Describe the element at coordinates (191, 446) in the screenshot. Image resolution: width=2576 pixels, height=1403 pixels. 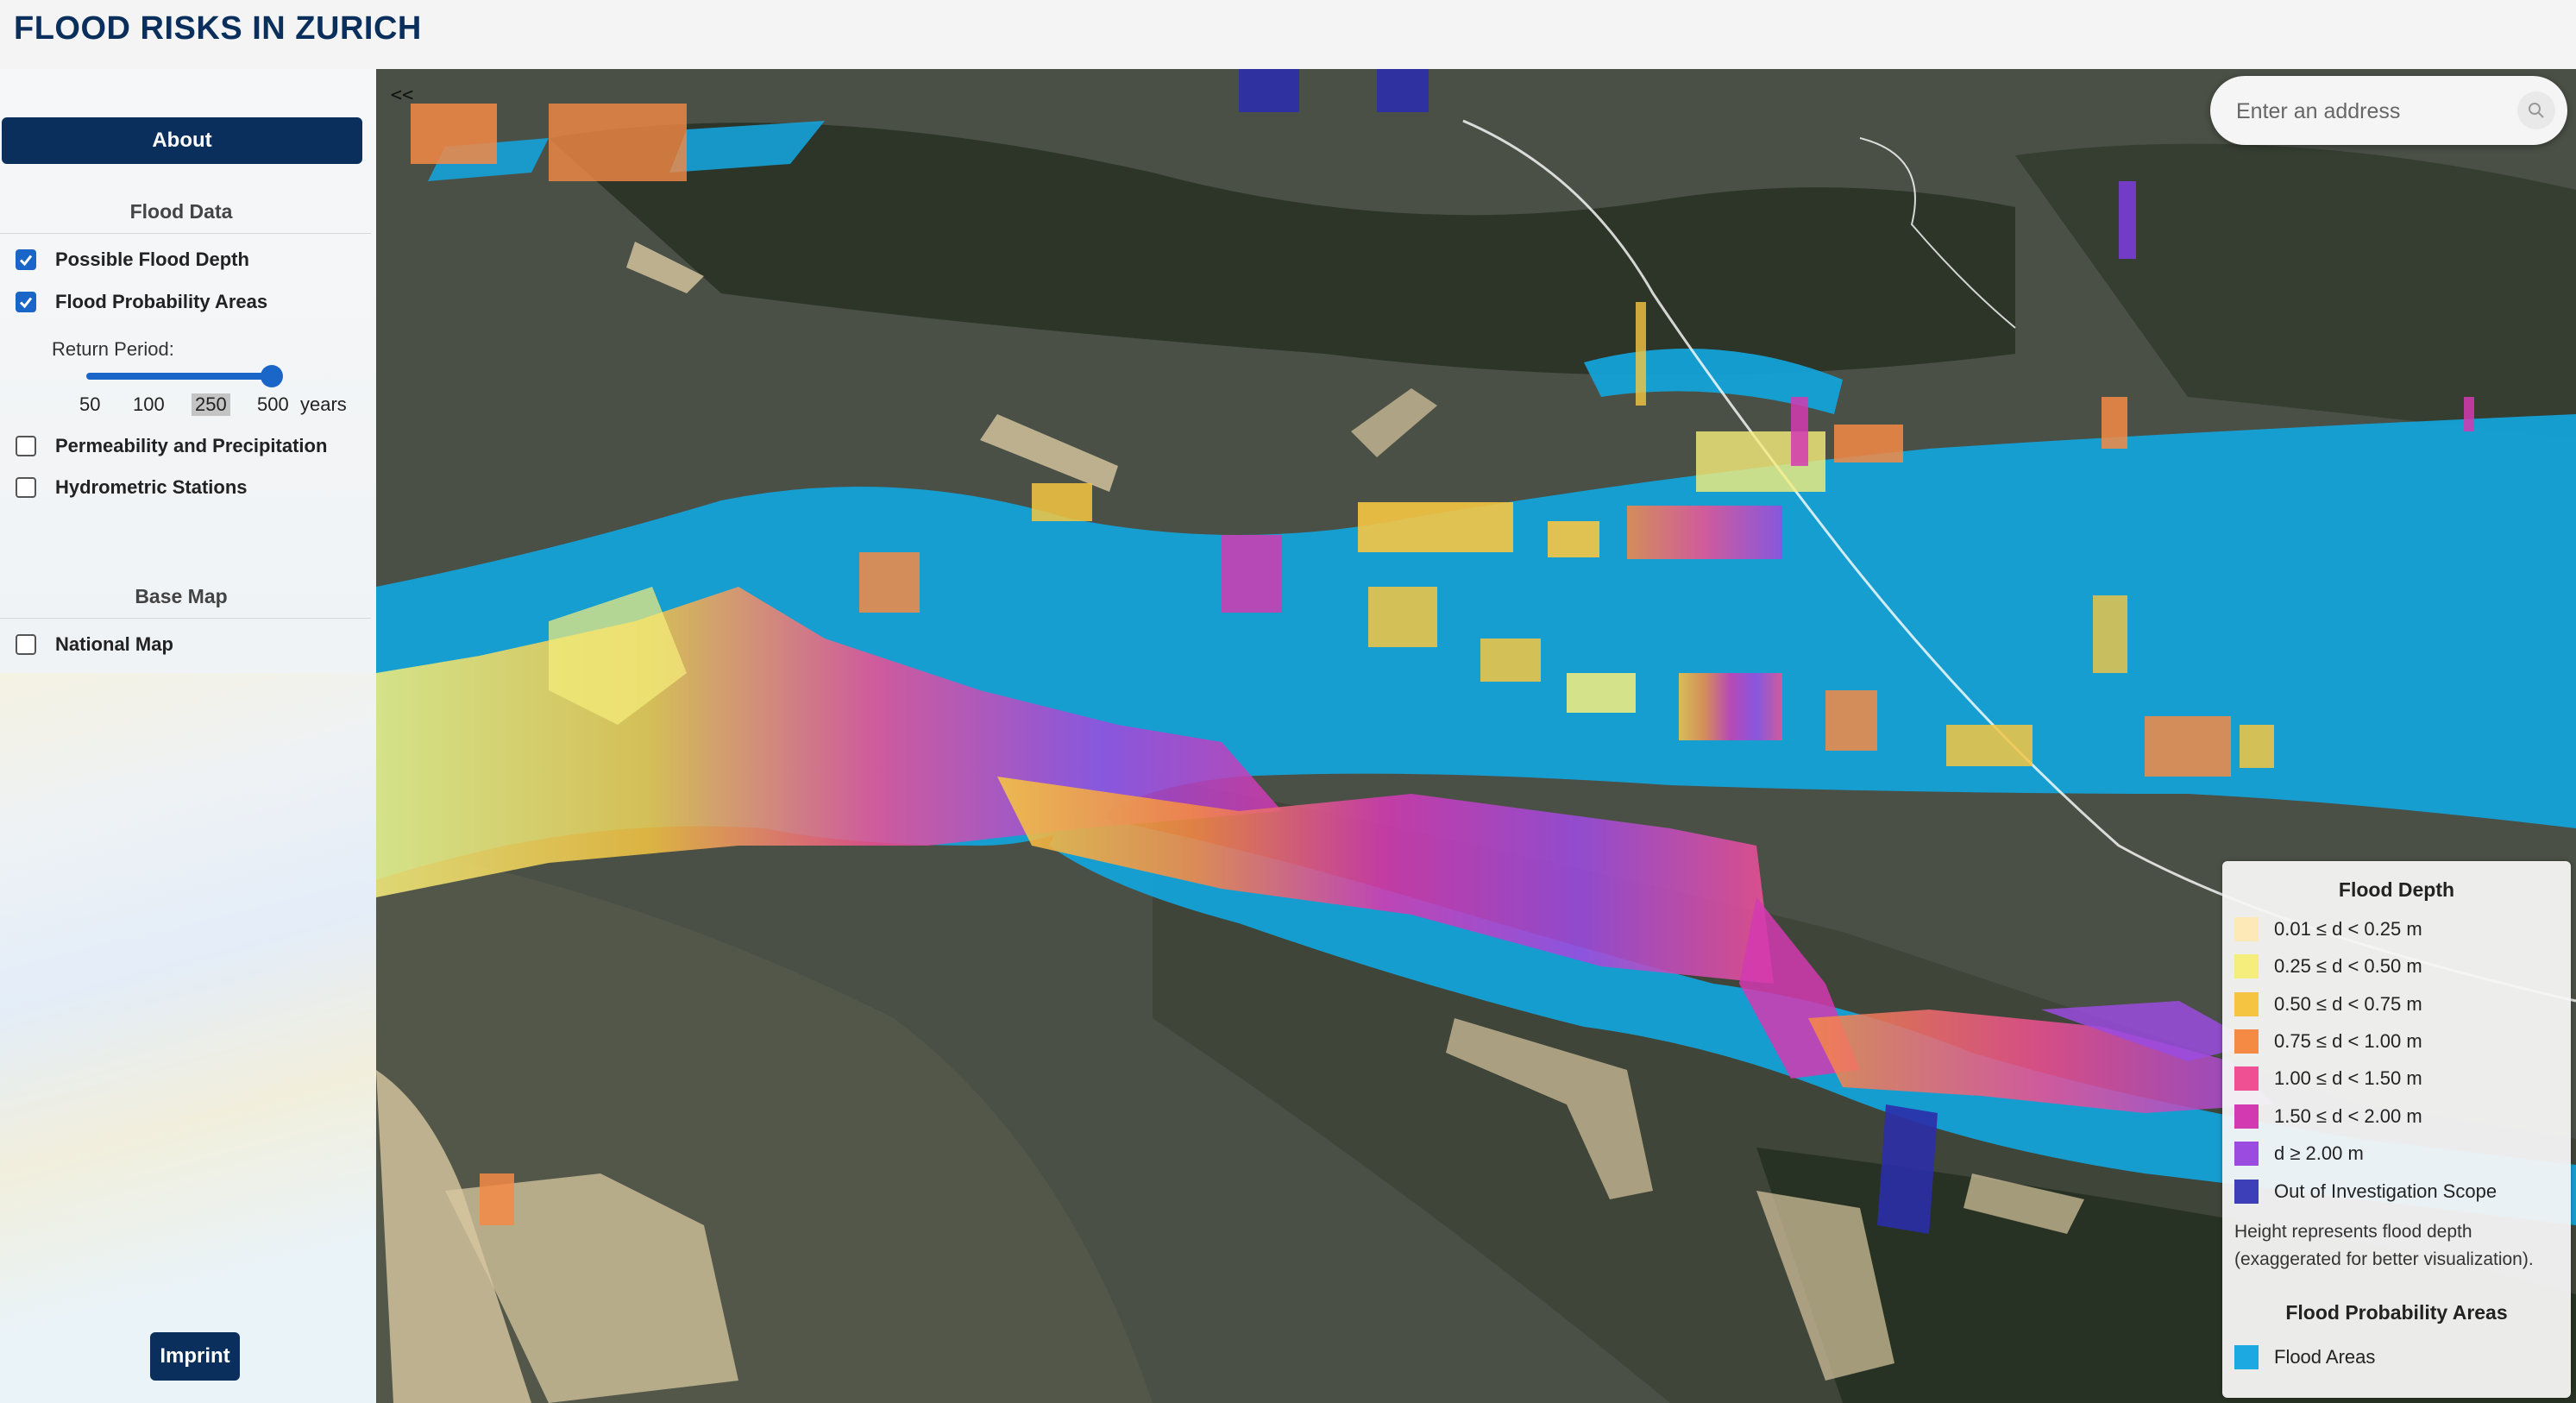
I see `layer-label: Permeability and Precipitation` at that location.